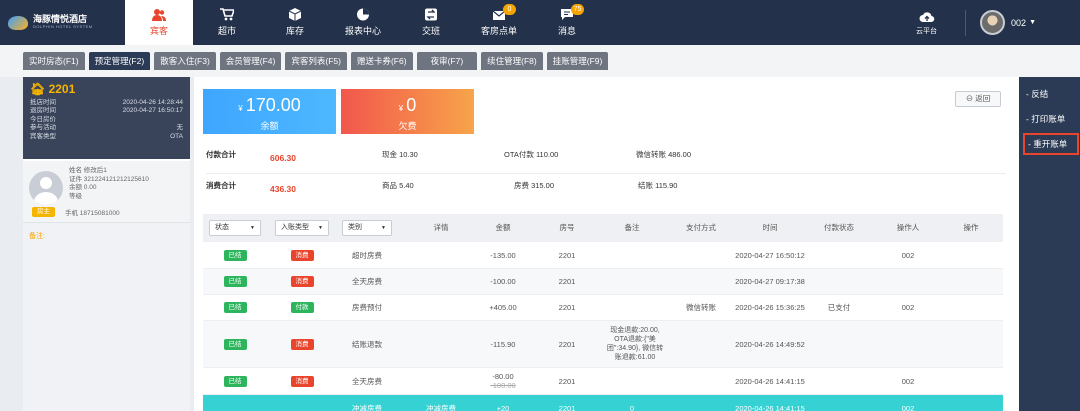 The width and height of the screenshot is (1080, 411). I want to click on balance-card: ¥170.00 余额, so click(269, 111).